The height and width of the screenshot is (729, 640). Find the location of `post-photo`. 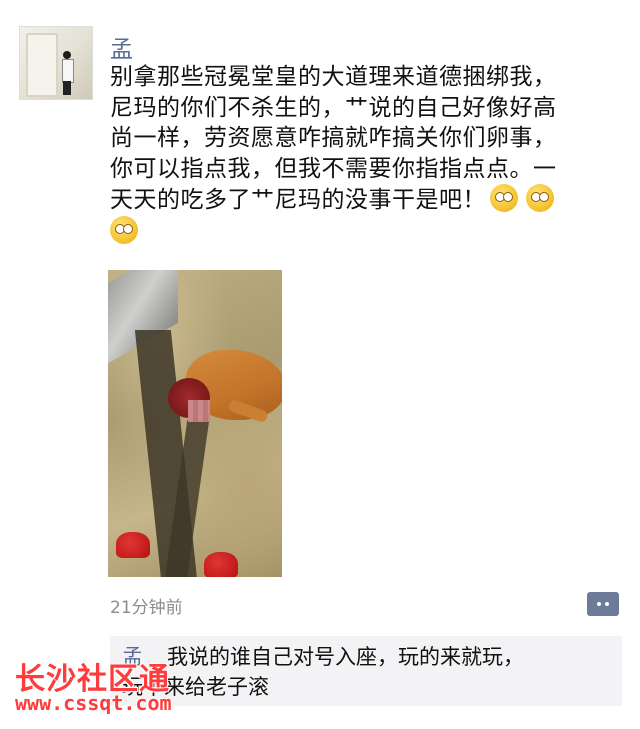

post-photo is located at coordinates (195, 423).